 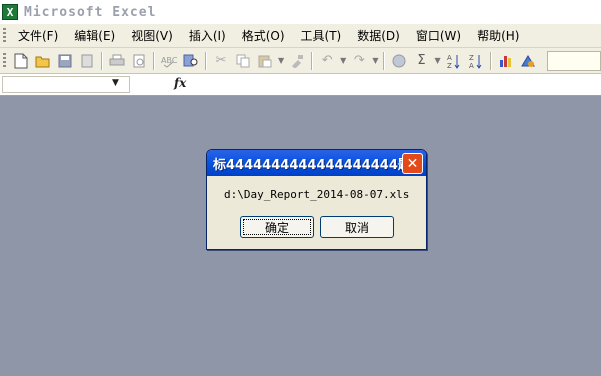 What do you see at coordinates (378, 35) in the screenshot?
I see `menu-data: 数据(D)` at bounding box center [378, 35].